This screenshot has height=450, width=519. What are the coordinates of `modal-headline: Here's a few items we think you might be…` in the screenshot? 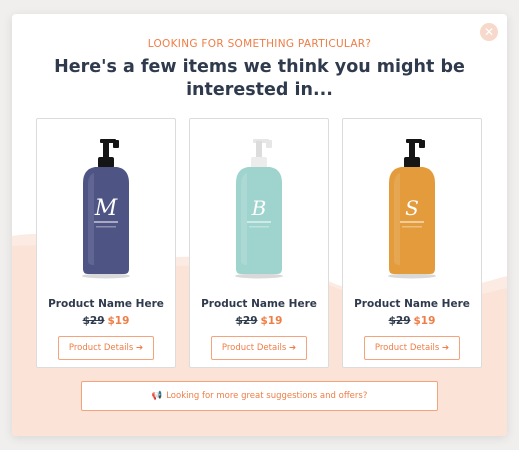 It's located at (259, 78).